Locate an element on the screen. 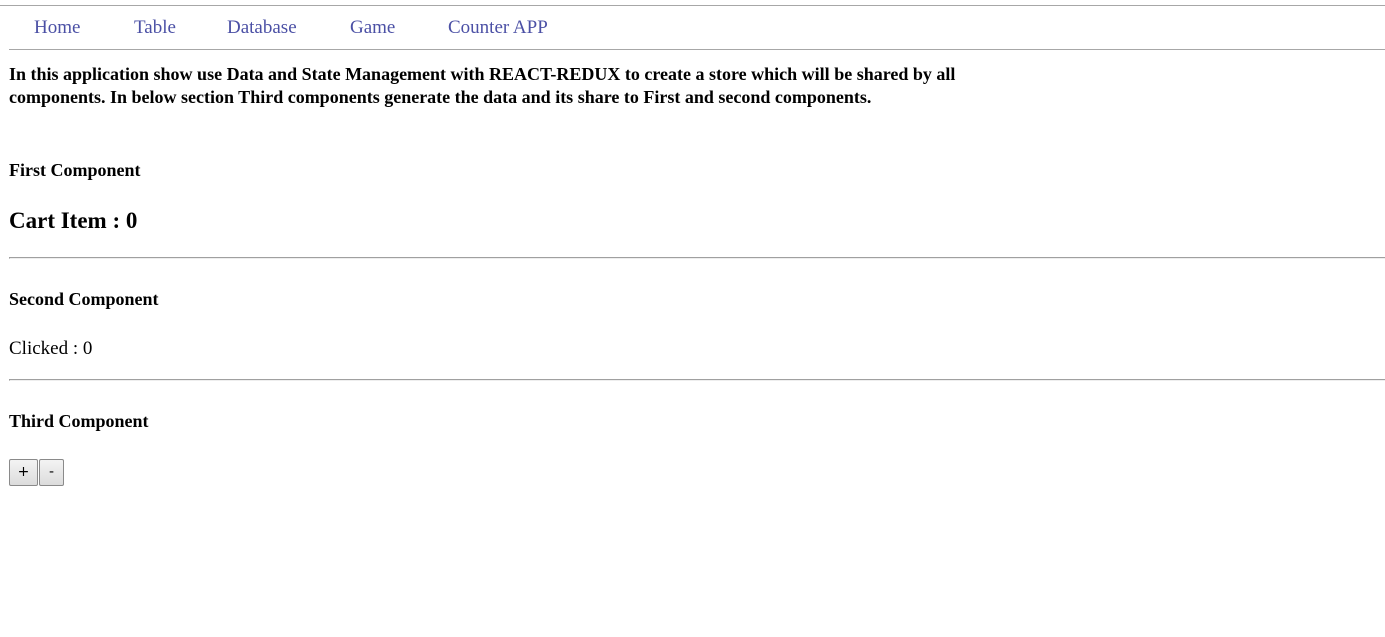  nav-link-home: Home is located at coordinates (57, 28).